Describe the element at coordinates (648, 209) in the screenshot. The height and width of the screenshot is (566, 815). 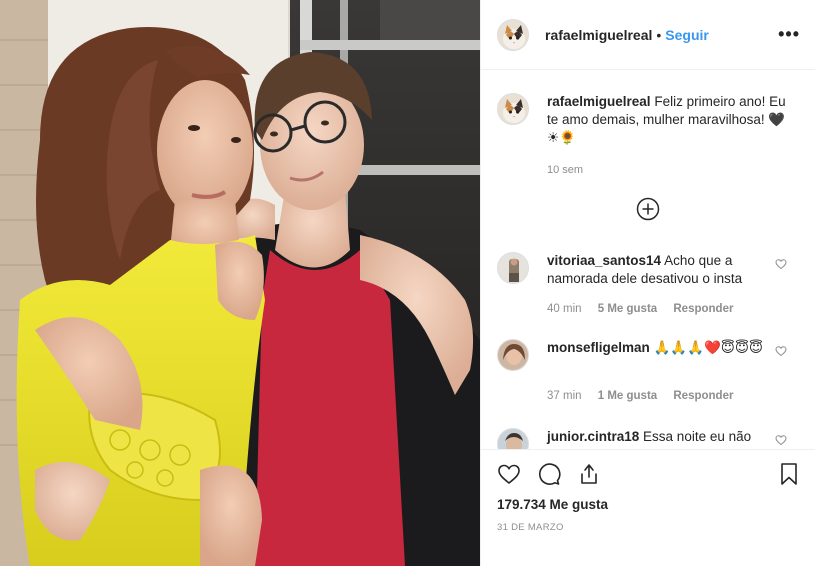
I see `plus-circle-icon` at that location.